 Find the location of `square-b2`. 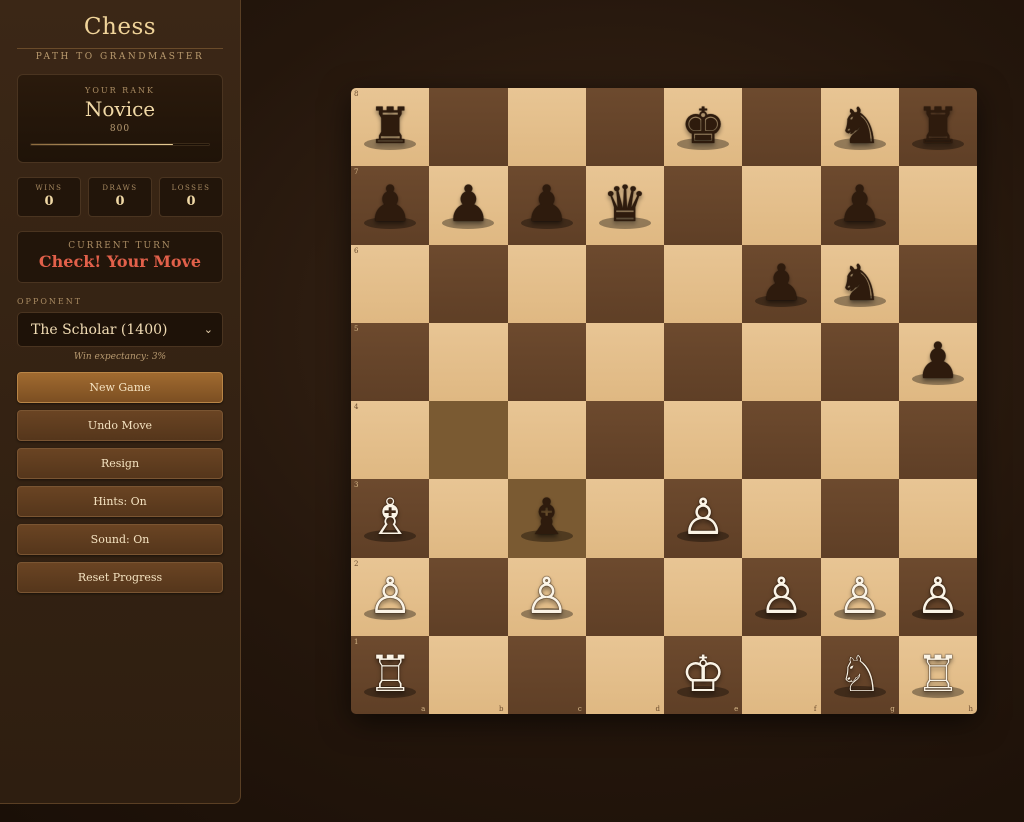

square-b2 is located at coordinates (468, 596).